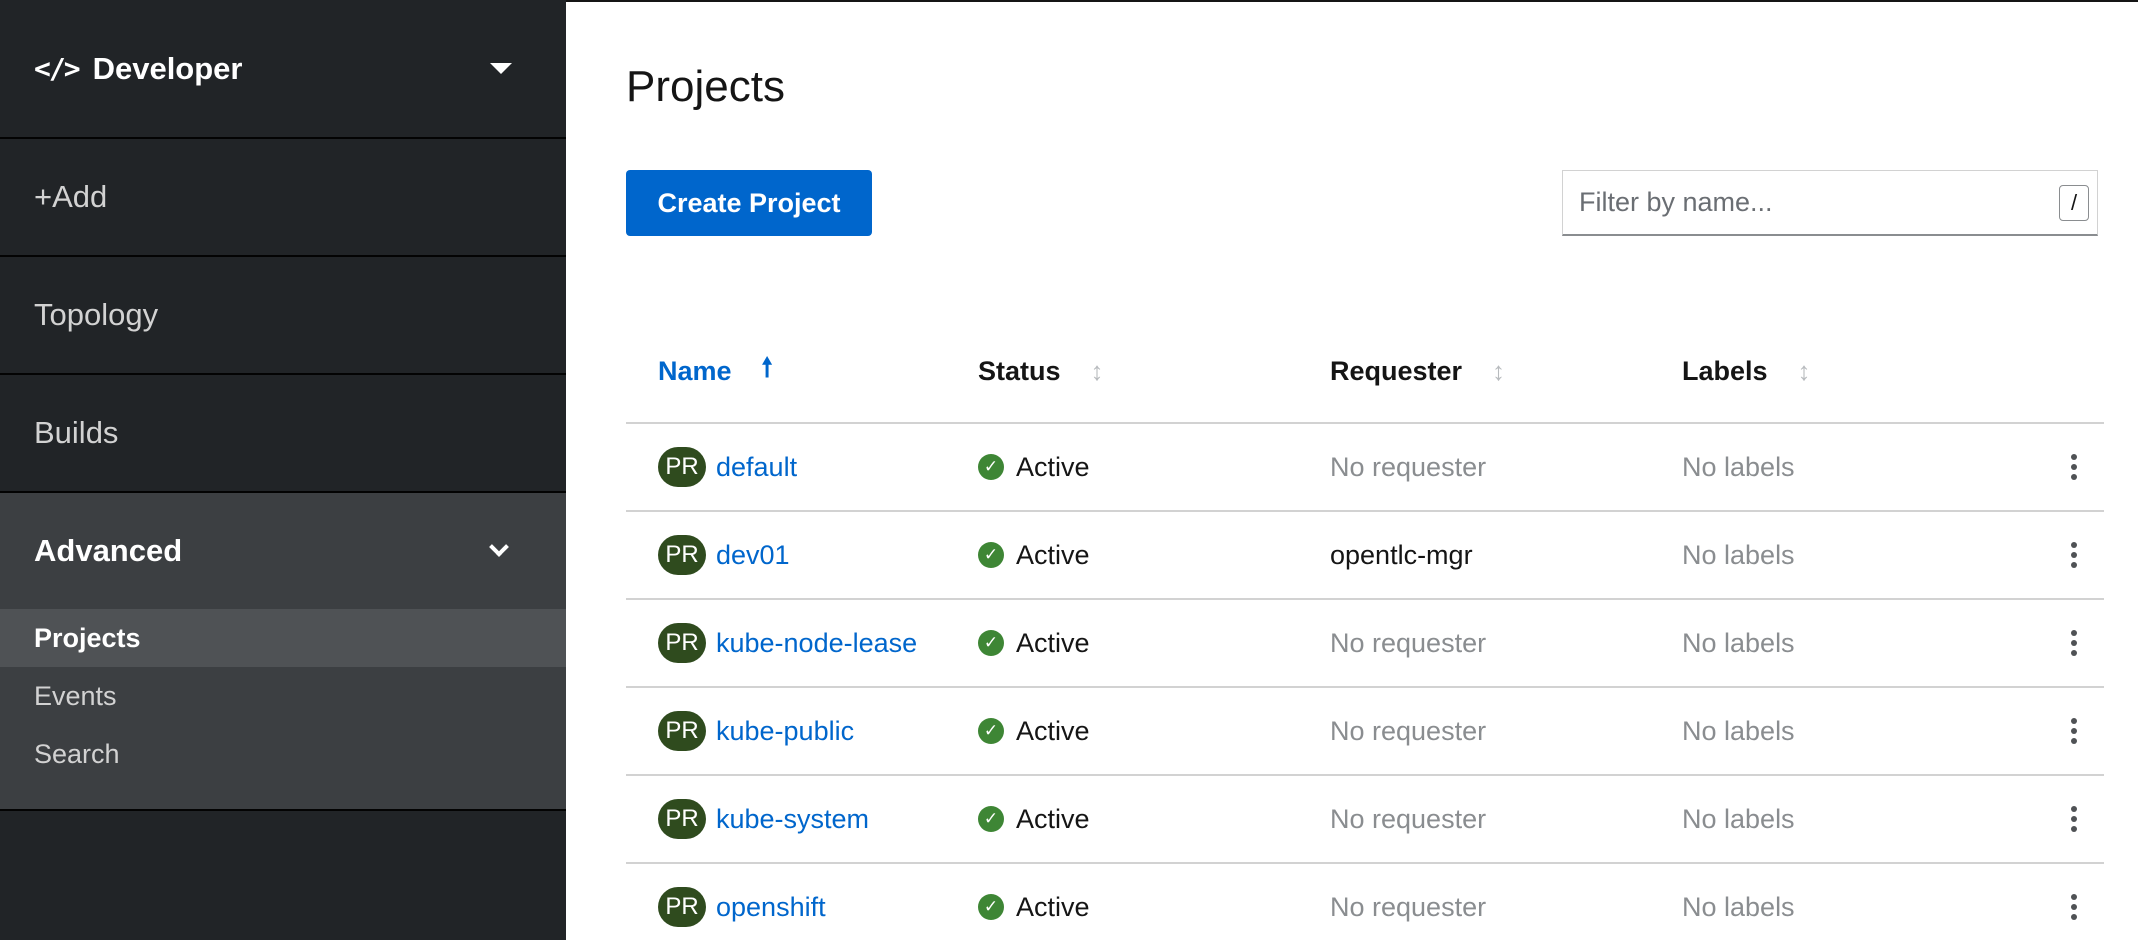 The height and width of the screenshot is (940, 2138). I want to click on requester-cell: opentlc-mgr, so click(1401, 554).